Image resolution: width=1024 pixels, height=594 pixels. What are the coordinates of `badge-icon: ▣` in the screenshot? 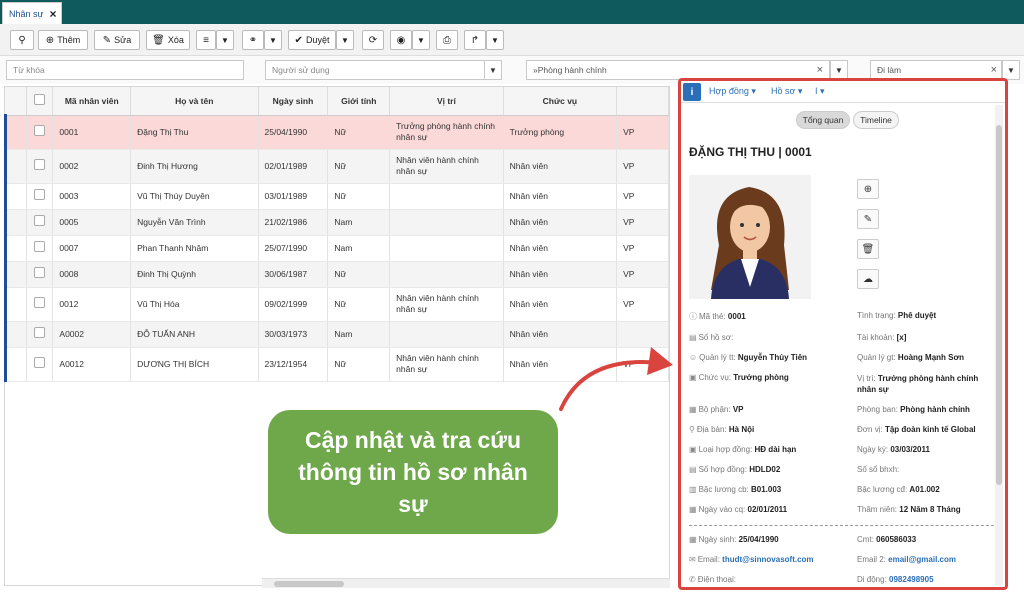 It's located at (693, 377).